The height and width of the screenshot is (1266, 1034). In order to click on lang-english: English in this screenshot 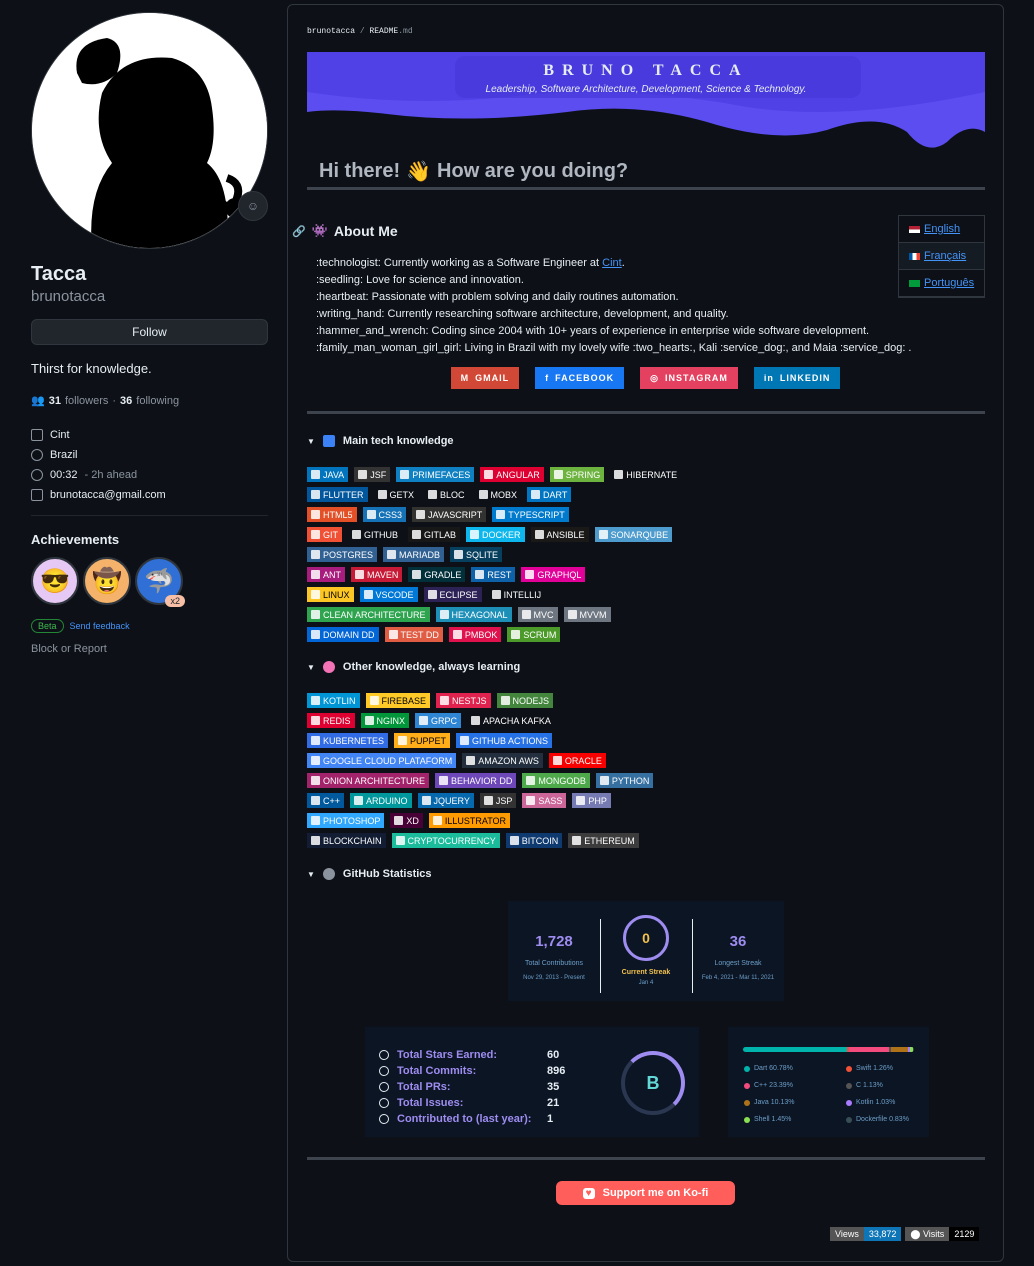, I will do `click(941, 229)`.